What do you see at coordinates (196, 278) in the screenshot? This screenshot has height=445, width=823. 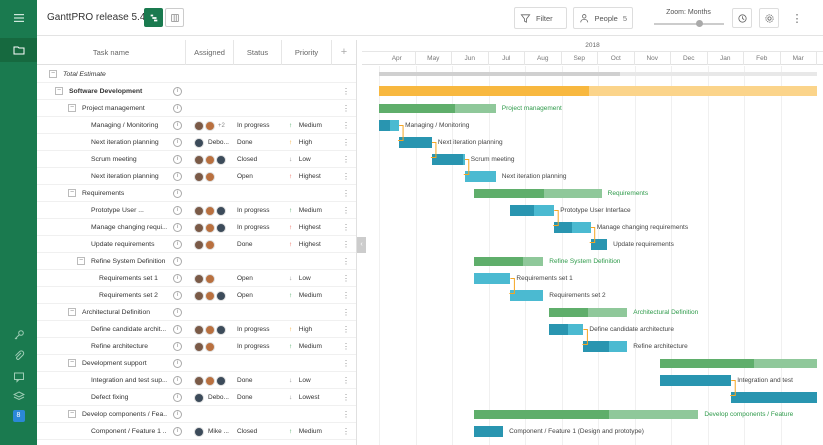 I see `task-row: Requirements set 1 i Open ↓ Low ⋮` at bounding box center [196, 278].